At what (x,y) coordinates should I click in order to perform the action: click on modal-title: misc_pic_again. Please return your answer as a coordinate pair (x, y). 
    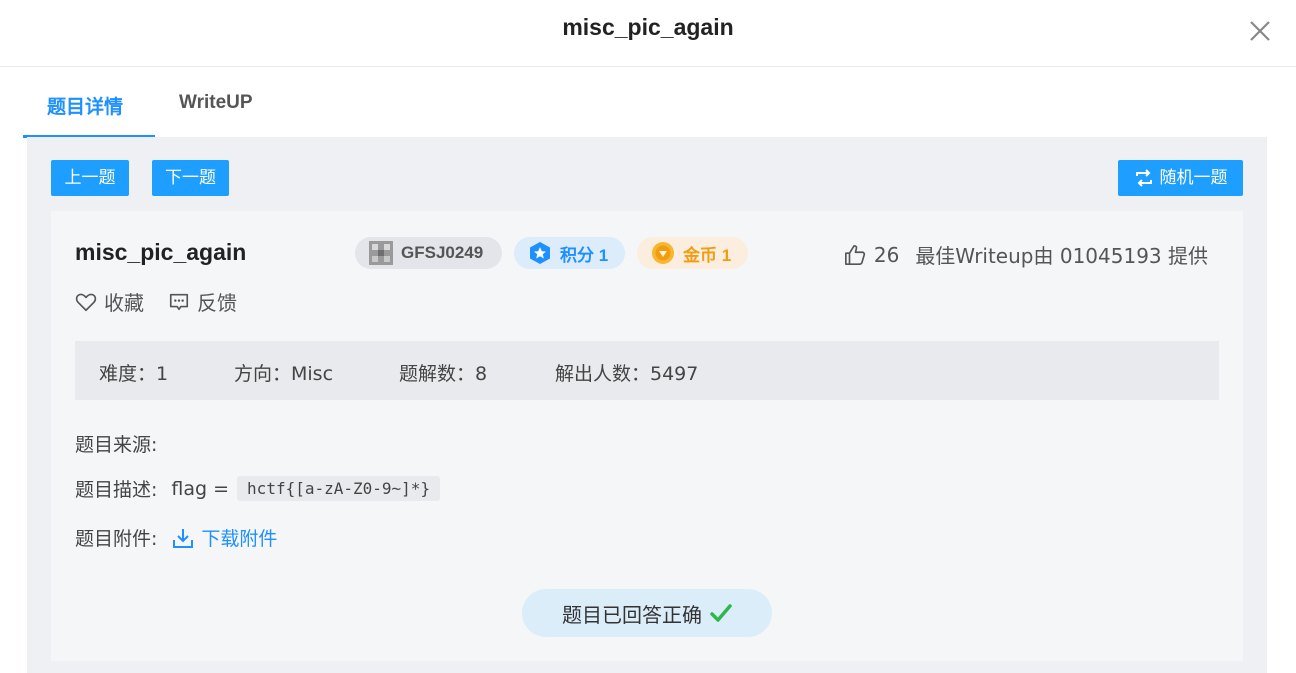
    Looking at the image, I should click on (648, 27).